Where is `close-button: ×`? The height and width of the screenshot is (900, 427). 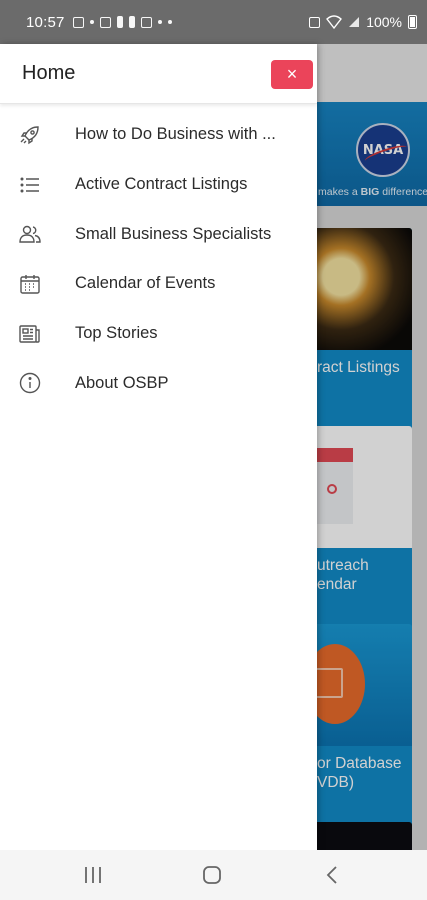
close-button: × is located at coordinates (292, 74).